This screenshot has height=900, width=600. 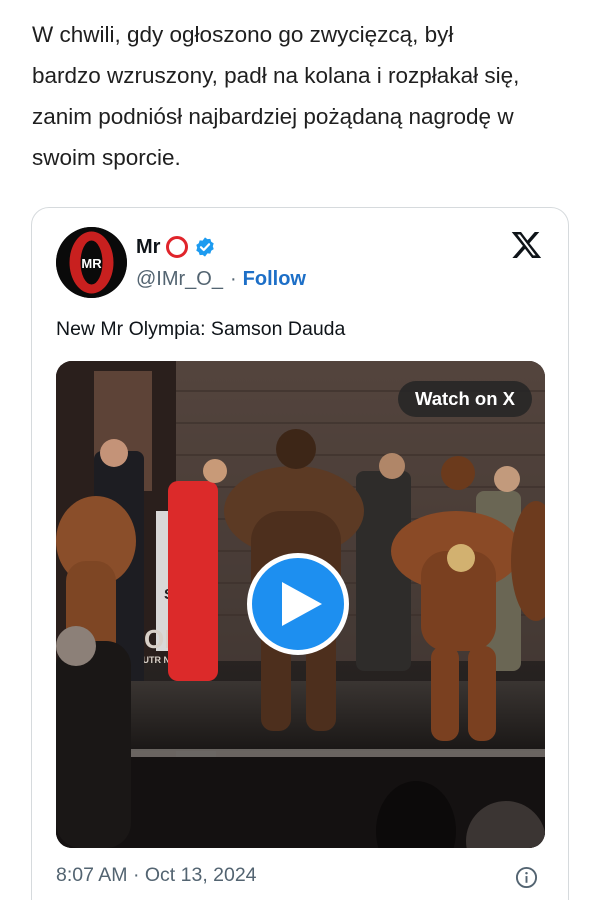 I want to click on user-name-text: Mr, so click(x=148, y=247).